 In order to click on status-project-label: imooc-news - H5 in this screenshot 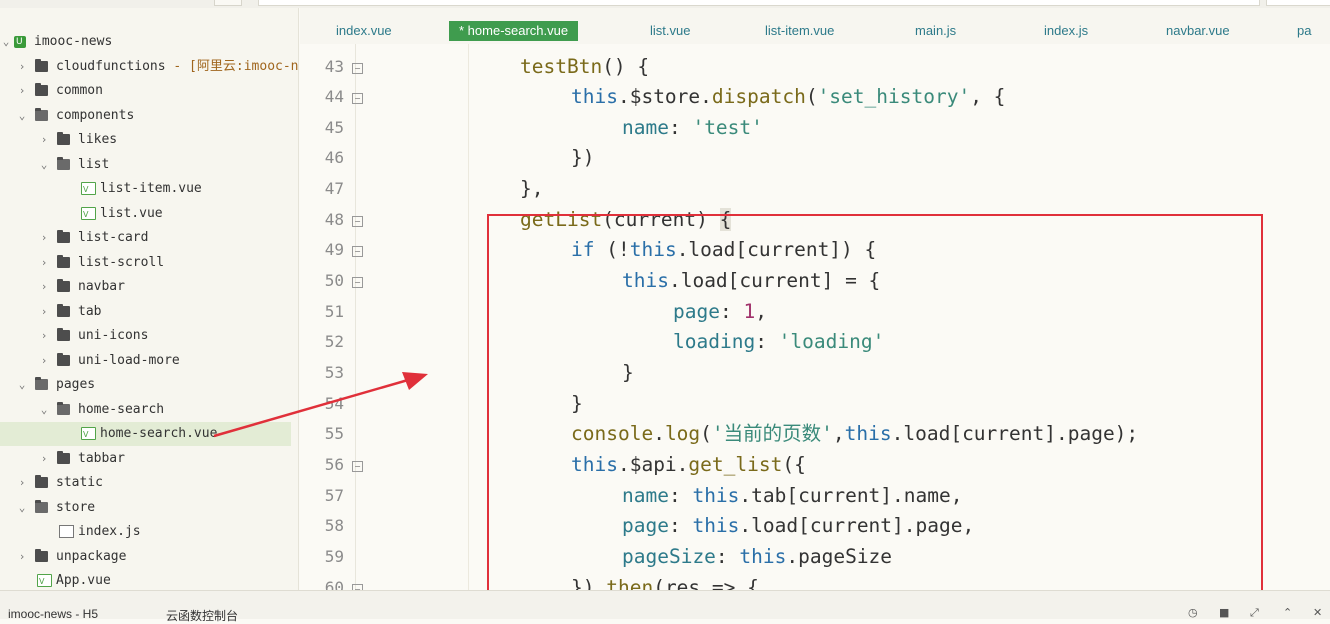, I will do `click(53, 614)`.